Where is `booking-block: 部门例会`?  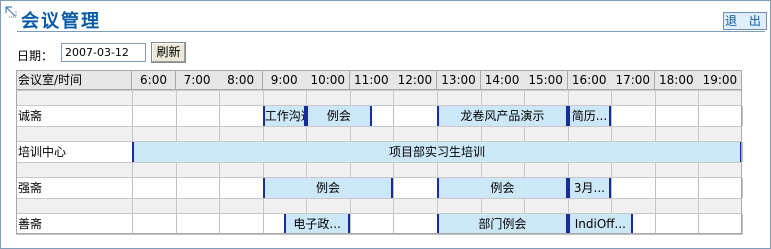 booking-block: 部门例会 is located at coordinates (502, 224).